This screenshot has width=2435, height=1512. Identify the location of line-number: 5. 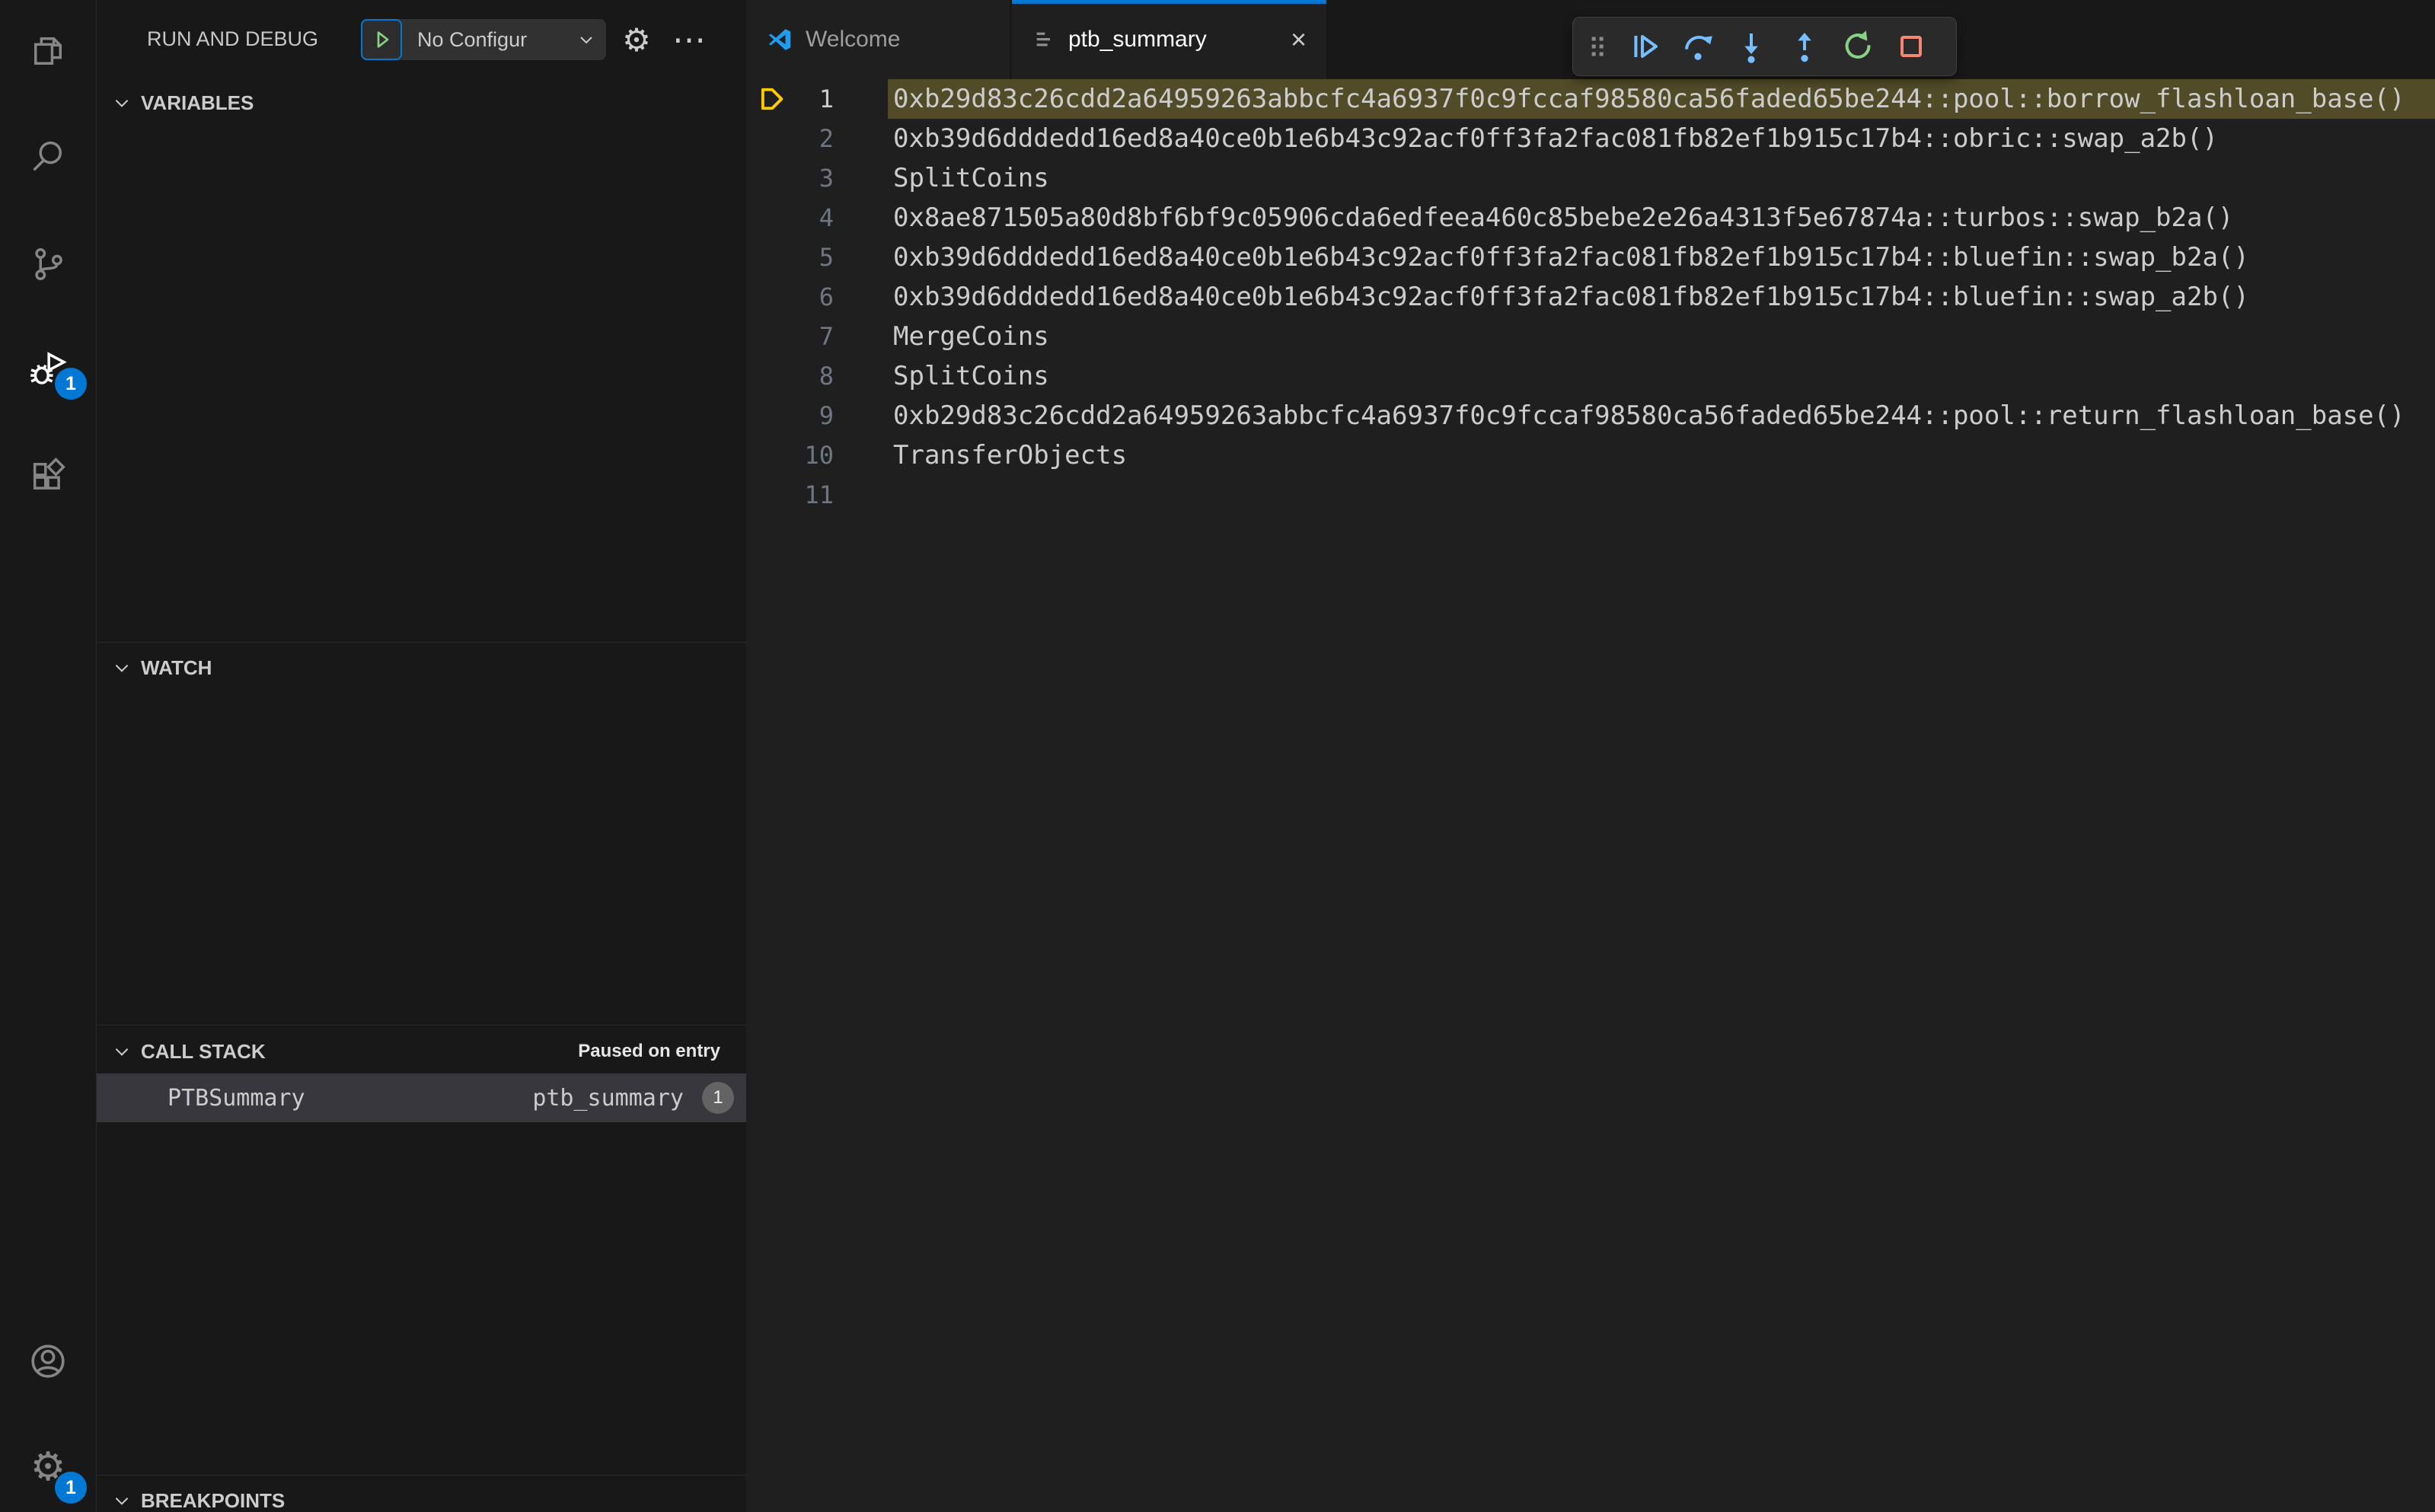
(790, 257).